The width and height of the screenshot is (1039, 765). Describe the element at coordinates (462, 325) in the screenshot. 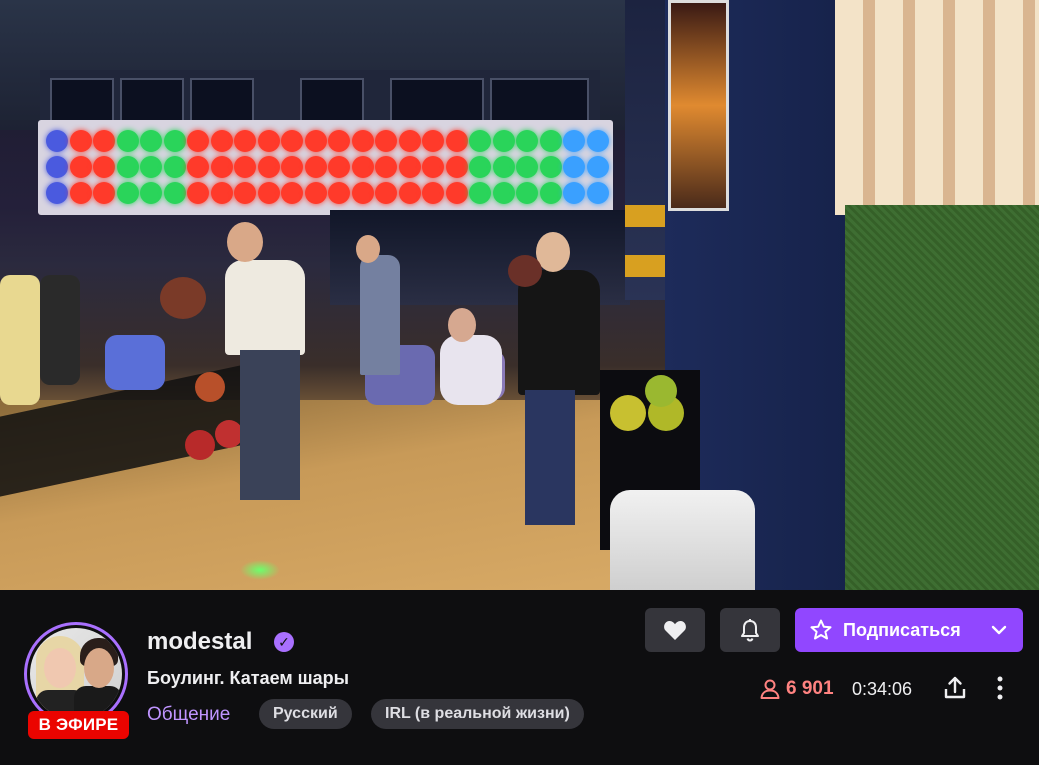

I see `video-person-head` at that location.